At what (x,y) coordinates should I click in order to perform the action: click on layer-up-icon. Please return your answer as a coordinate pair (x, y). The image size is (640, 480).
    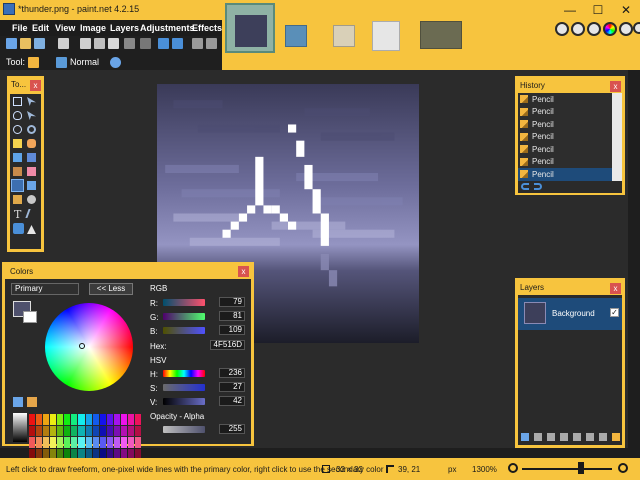
    Looking at the image, I should click on (577, 437).